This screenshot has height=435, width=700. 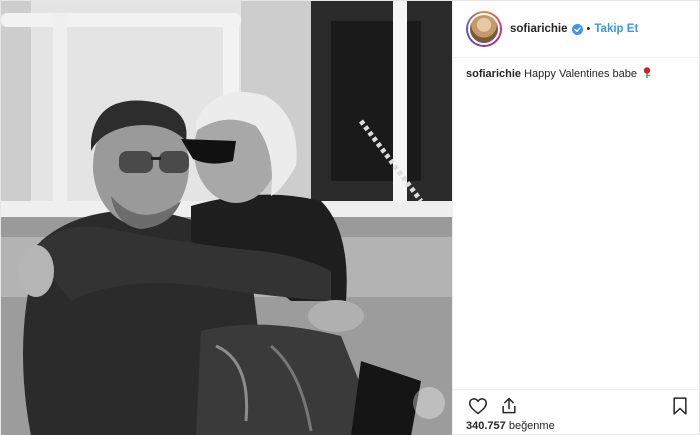 I want to click on likes-count: 340.757 beğenme, so click(x=510, y=426).